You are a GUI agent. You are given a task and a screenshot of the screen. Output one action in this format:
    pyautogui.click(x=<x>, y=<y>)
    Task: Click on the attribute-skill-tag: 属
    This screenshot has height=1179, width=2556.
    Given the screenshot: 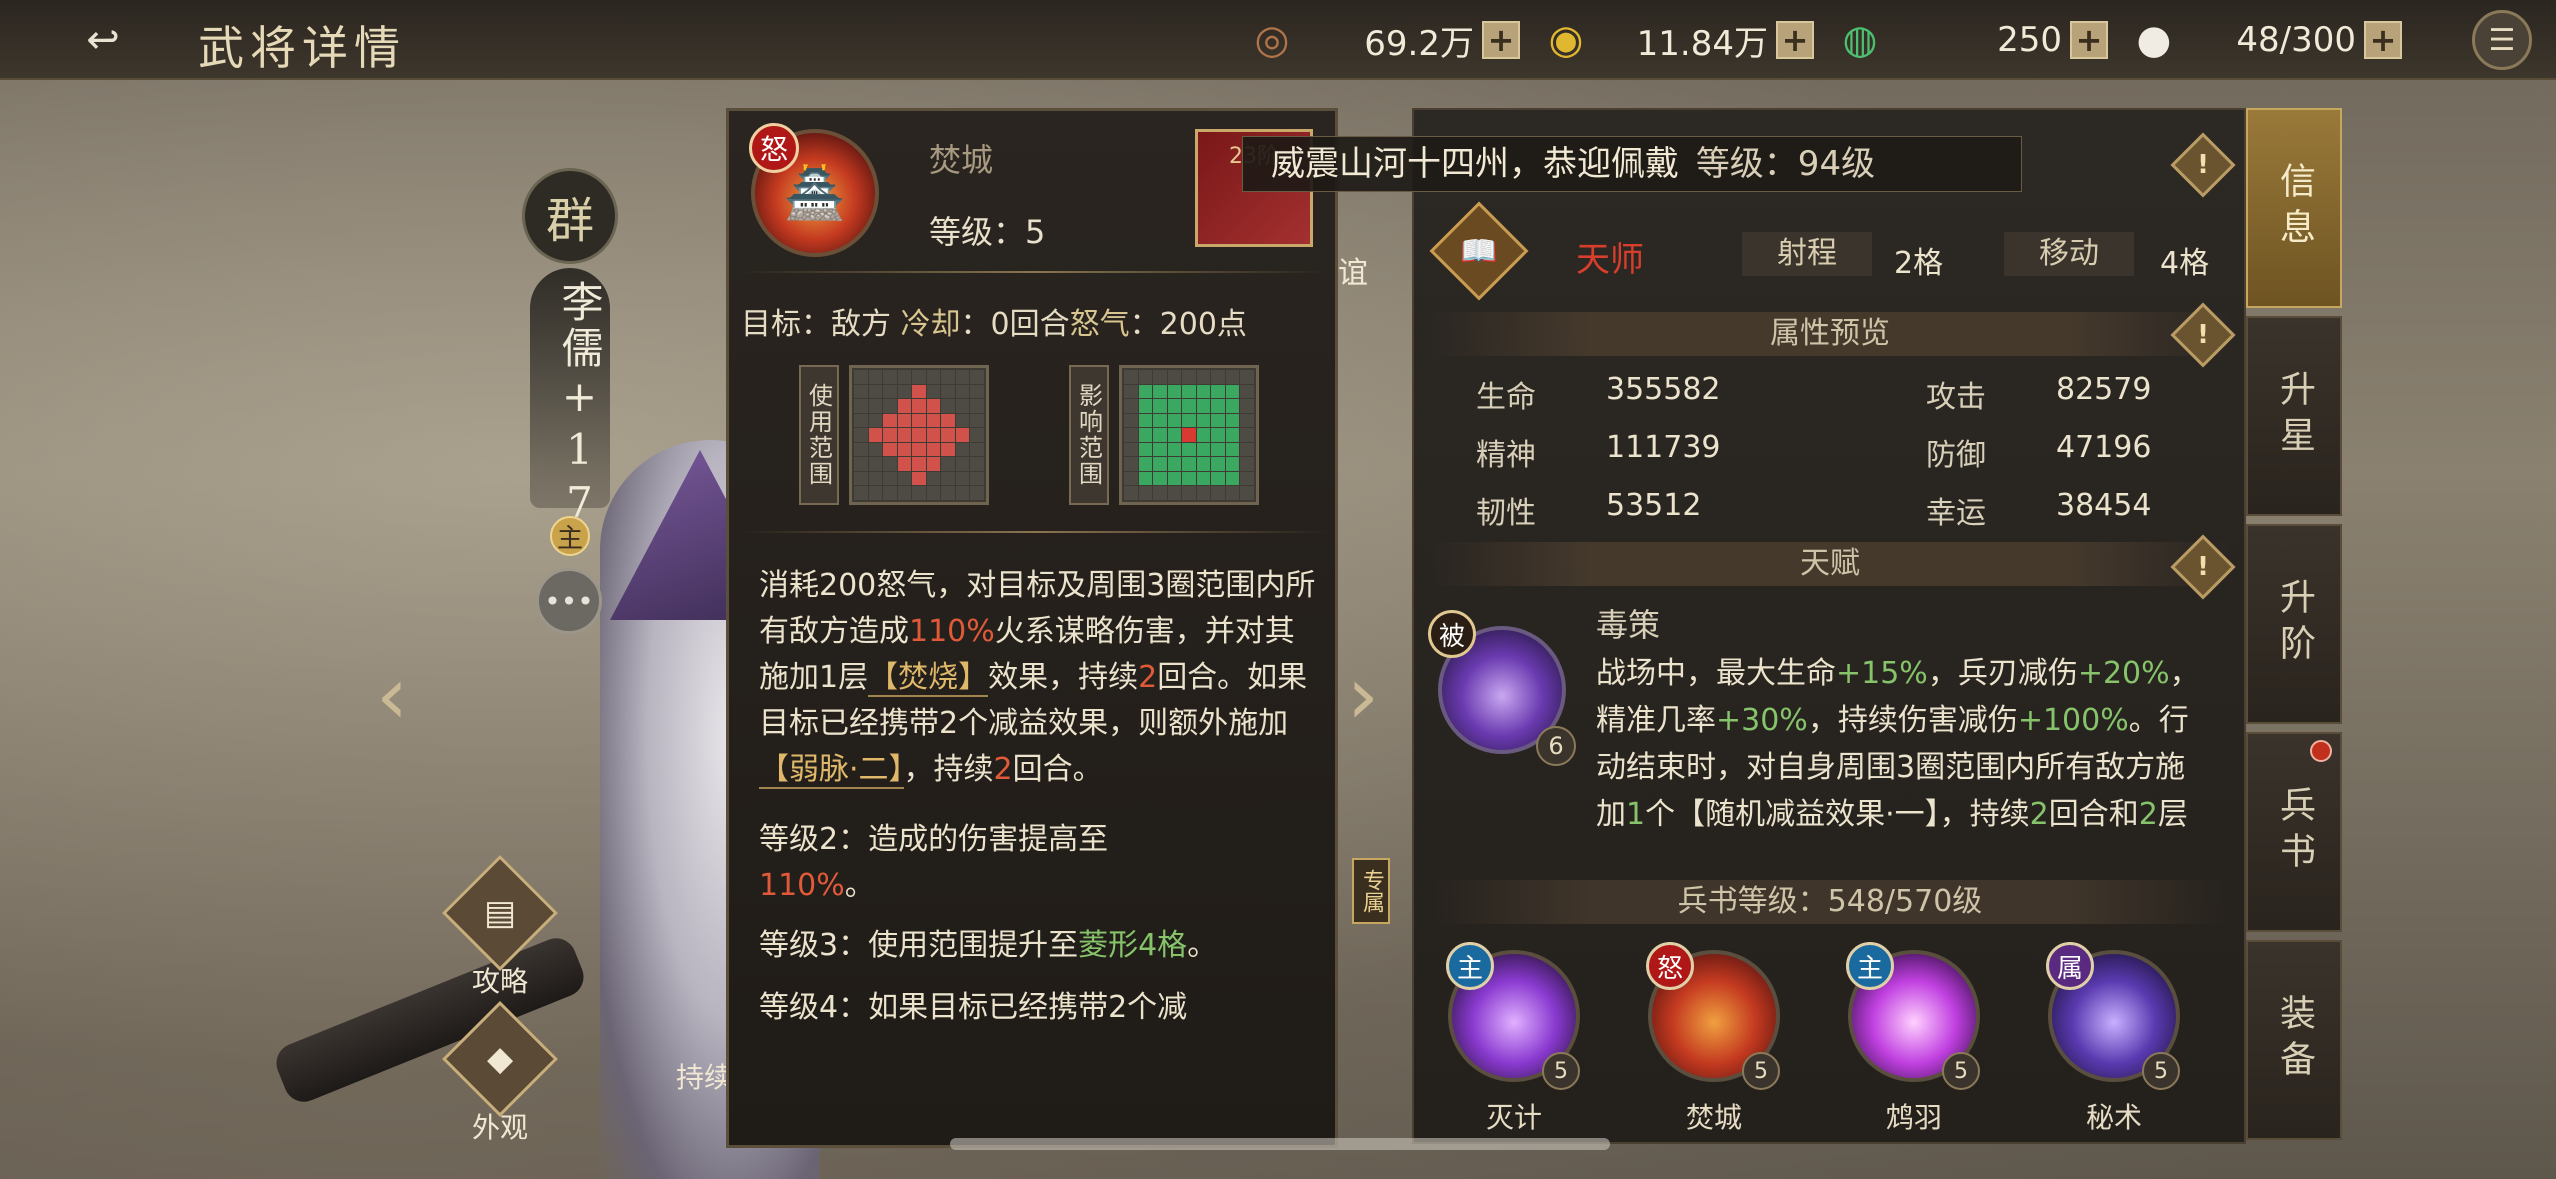 What is the action you would take?
    pyautogui.click(x=2070, y=966)
    